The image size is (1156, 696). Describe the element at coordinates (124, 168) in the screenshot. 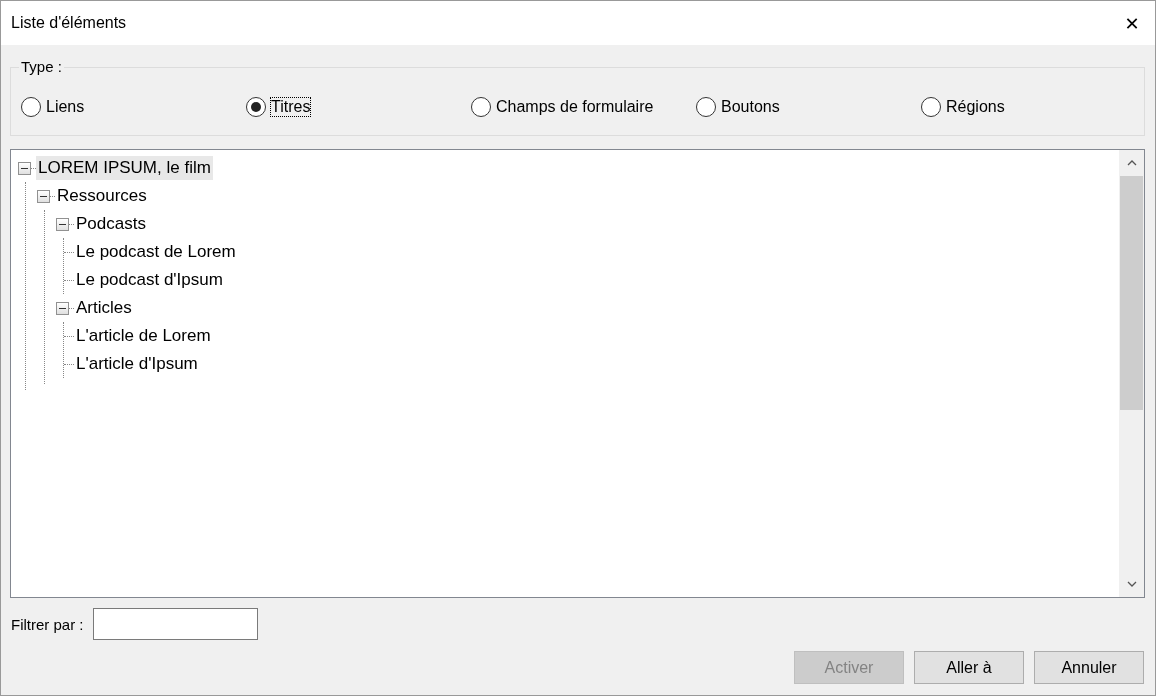

I see `tree-item: LOREM IPSUM, le film` at that location.